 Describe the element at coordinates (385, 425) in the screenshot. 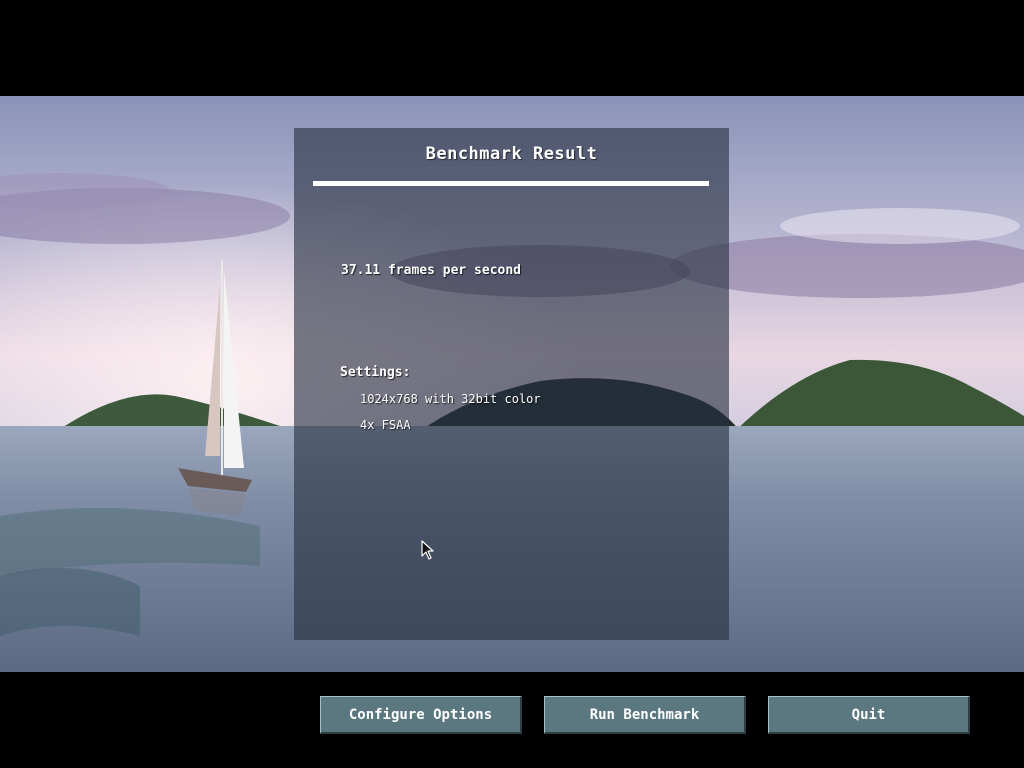

I see `settings-item-fsaa: 4x FSAA` at that location.